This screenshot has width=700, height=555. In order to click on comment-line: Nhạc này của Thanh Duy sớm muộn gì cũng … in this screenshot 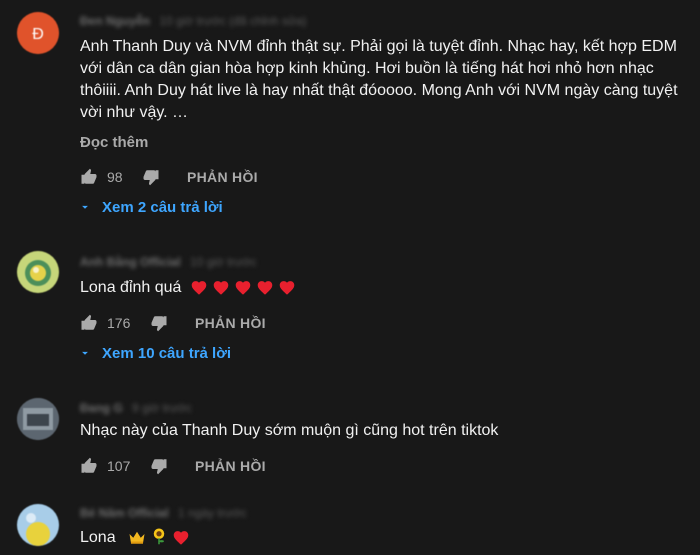, I will do `click(289, 430)`.